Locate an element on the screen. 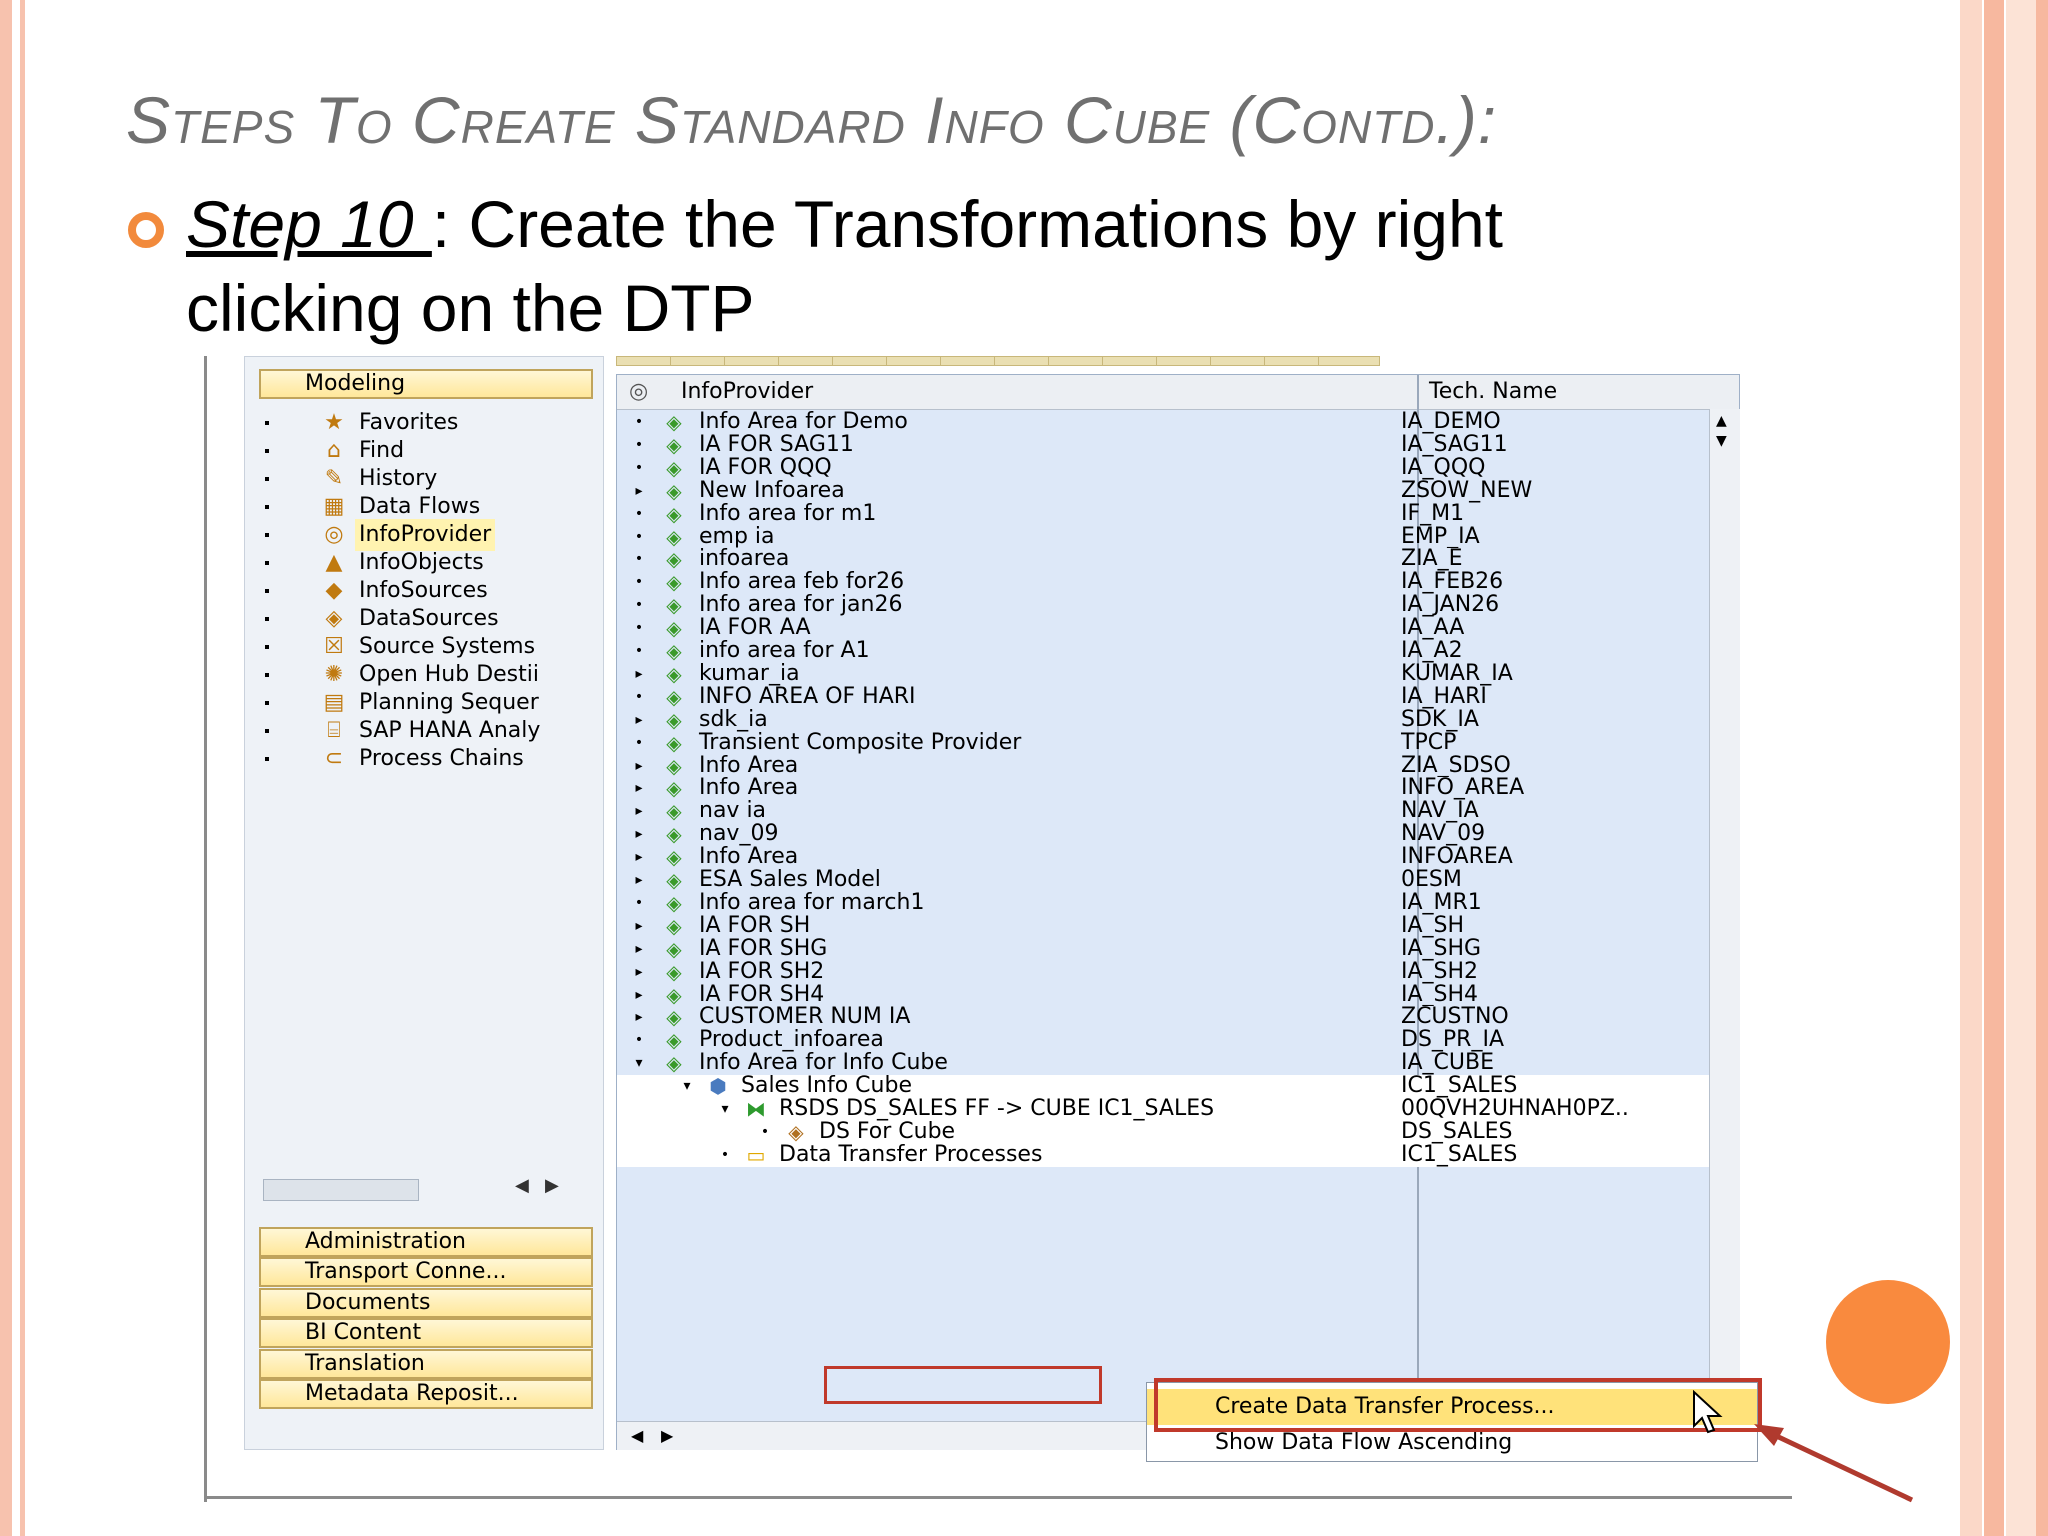 The width and height of the screenshot is (2048, 1536). tree-row: • ◈ Info area for m1 IF_M1 is located at coordinates (1170, 514).